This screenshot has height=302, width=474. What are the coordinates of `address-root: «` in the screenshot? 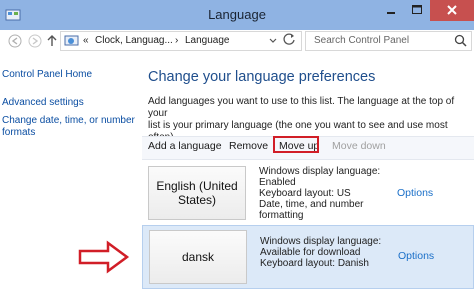 It's located at (86, 40).